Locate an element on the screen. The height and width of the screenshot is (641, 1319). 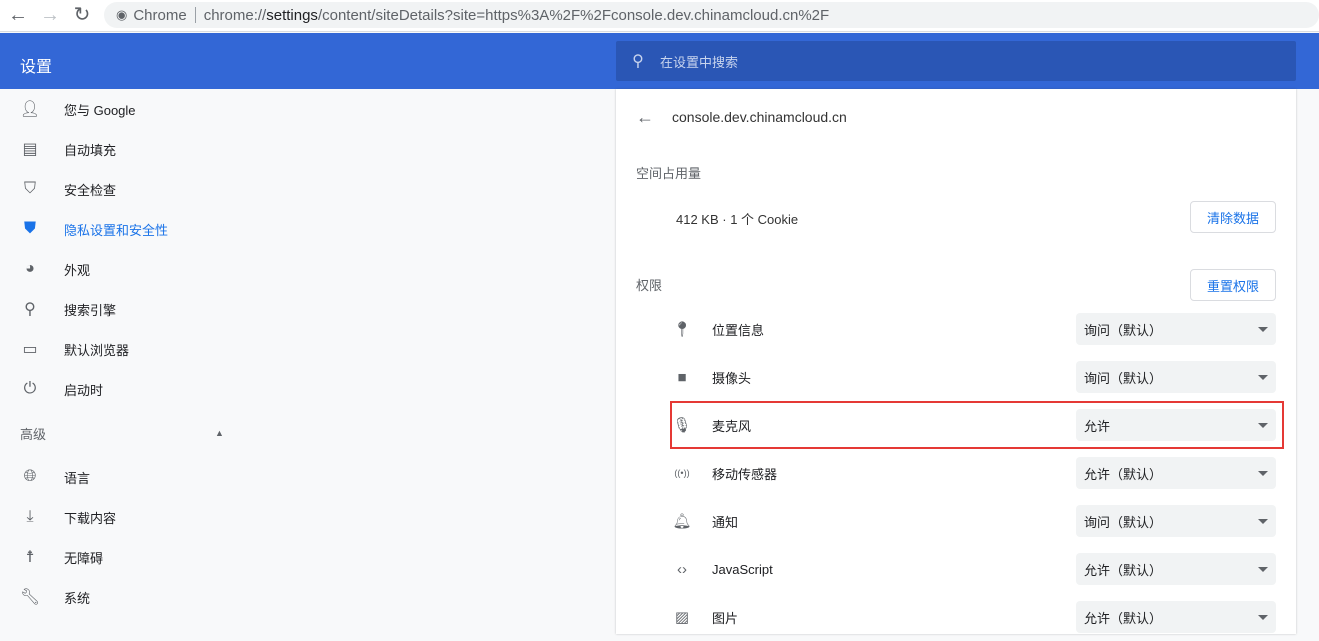
permission-row: 📍︎ 位置信息 询问（默认） is located at coordinates (974, 329).